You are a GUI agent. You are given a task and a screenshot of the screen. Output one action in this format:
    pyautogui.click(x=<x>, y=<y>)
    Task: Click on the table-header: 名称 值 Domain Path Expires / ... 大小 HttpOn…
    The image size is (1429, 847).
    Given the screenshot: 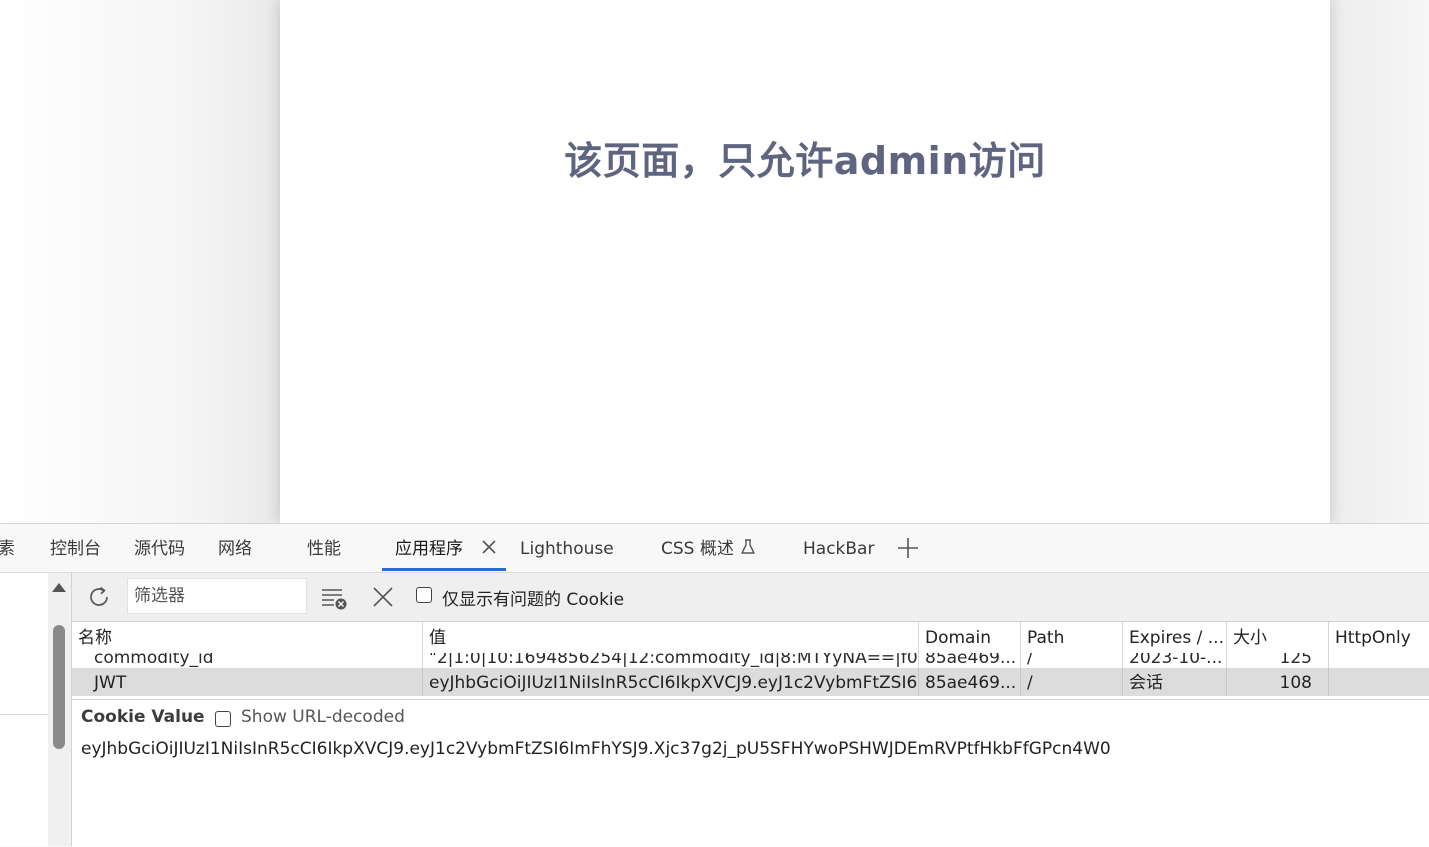 What is the action you would take?
    pyautogui.click(x=750, y=638)
    